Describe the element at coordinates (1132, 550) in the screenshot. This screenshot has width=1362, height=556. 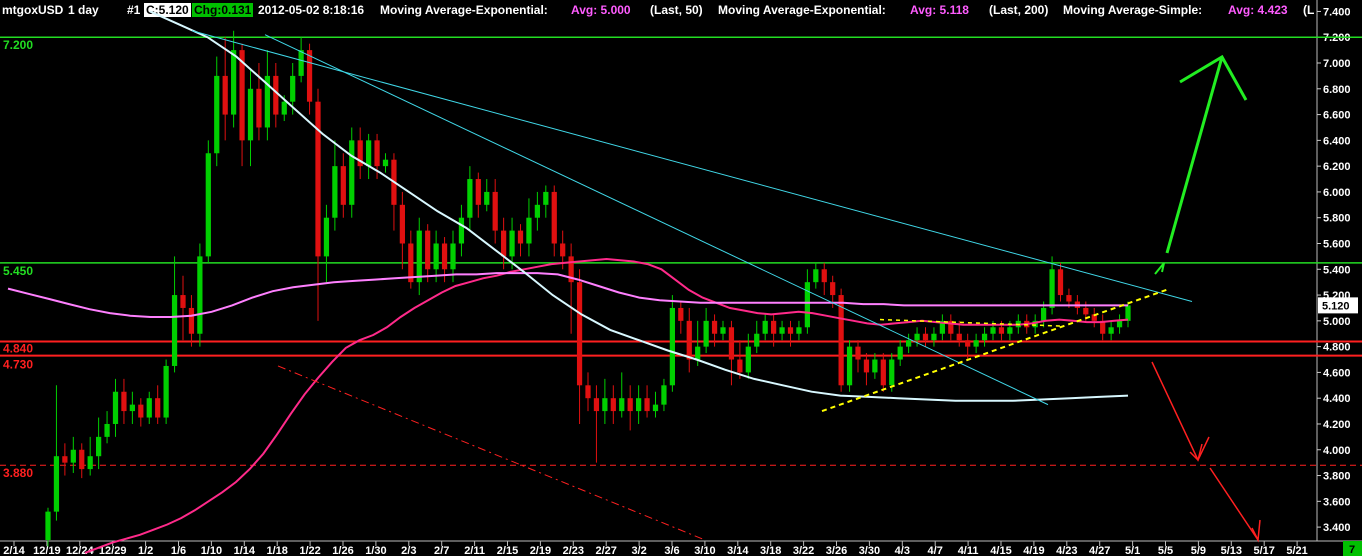
I see `x-tick-label: 5/1` at that location.